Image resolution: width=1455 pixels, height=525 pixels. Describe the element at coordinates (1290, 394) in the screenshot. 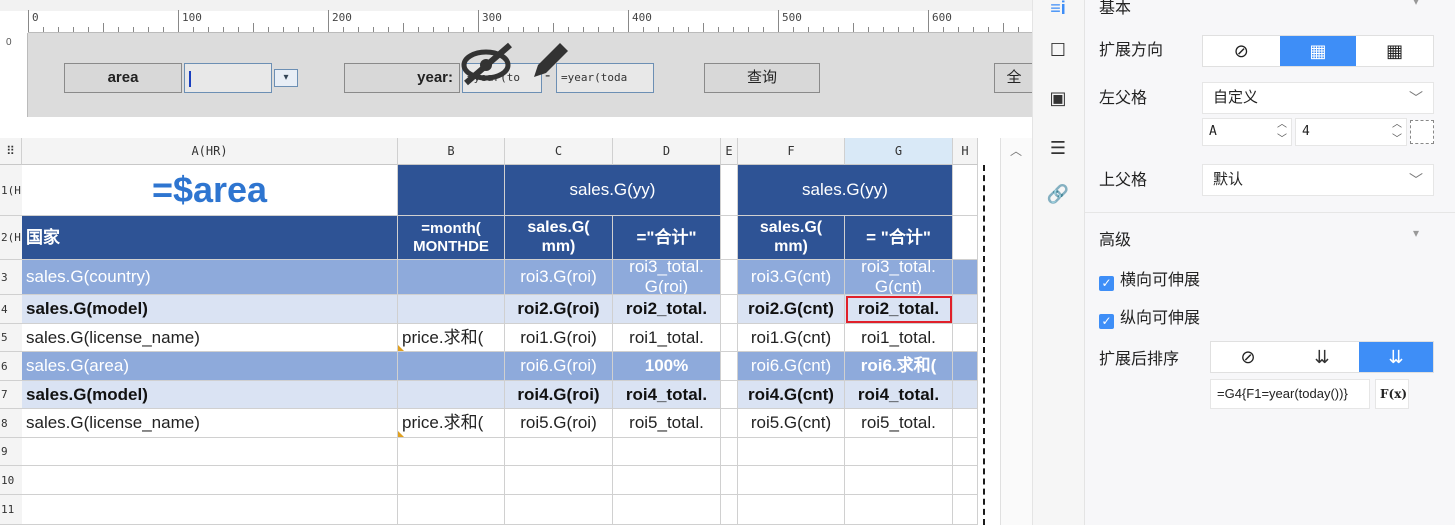

I see `sort-formula-input: =G4{F1=year(today())}` at that location.